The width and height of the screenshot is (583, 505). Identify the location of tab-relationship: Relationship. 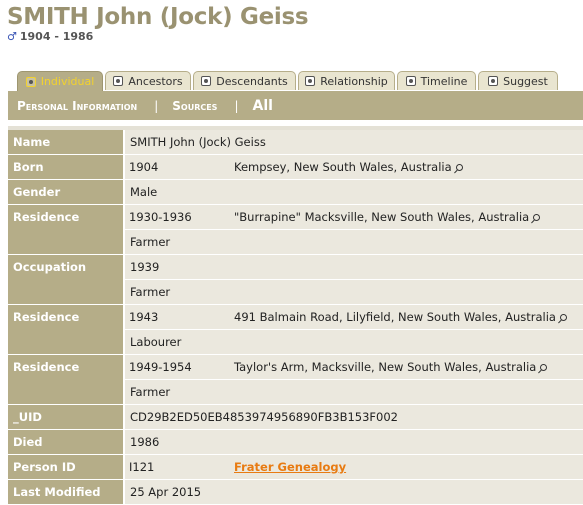
(346, 80).